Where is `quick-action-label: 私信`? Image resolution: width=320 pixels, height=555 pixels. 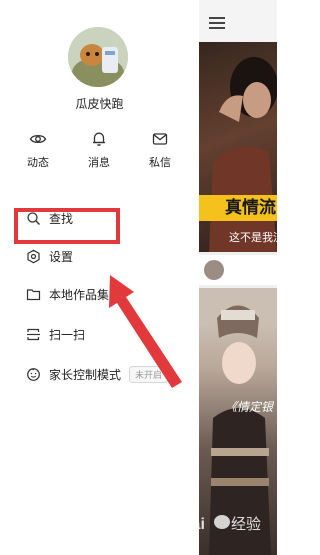
quick-action-label: 私信 is located at coordinates (160, 162).